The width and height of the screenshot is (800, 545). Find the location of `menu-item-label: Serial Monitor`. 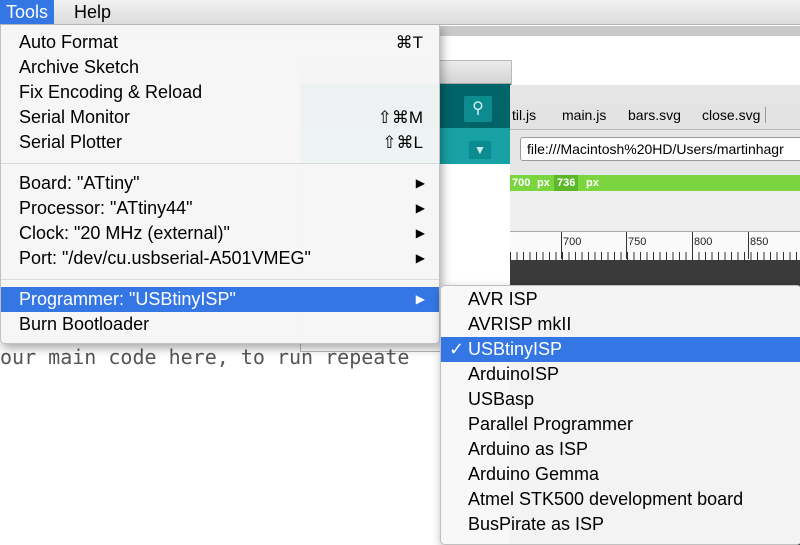

menu-item-label: Serial Monitor is located at coordinates (75, 117).